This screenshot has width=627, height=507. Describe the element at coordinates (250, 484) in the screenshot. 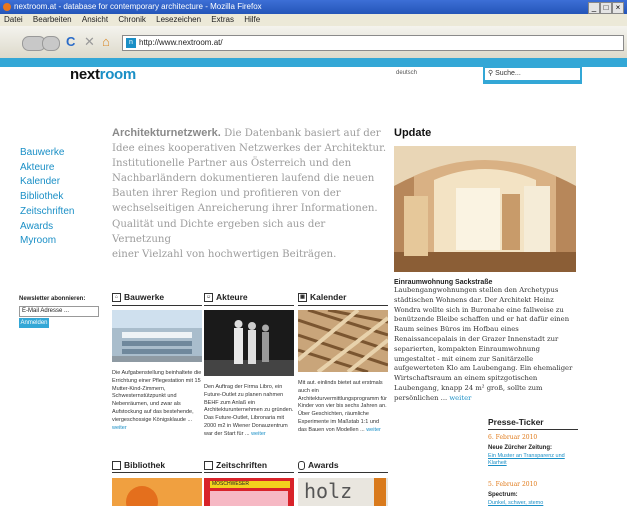

I see `magazine-cover-label: MOSCHWESER` at that location.